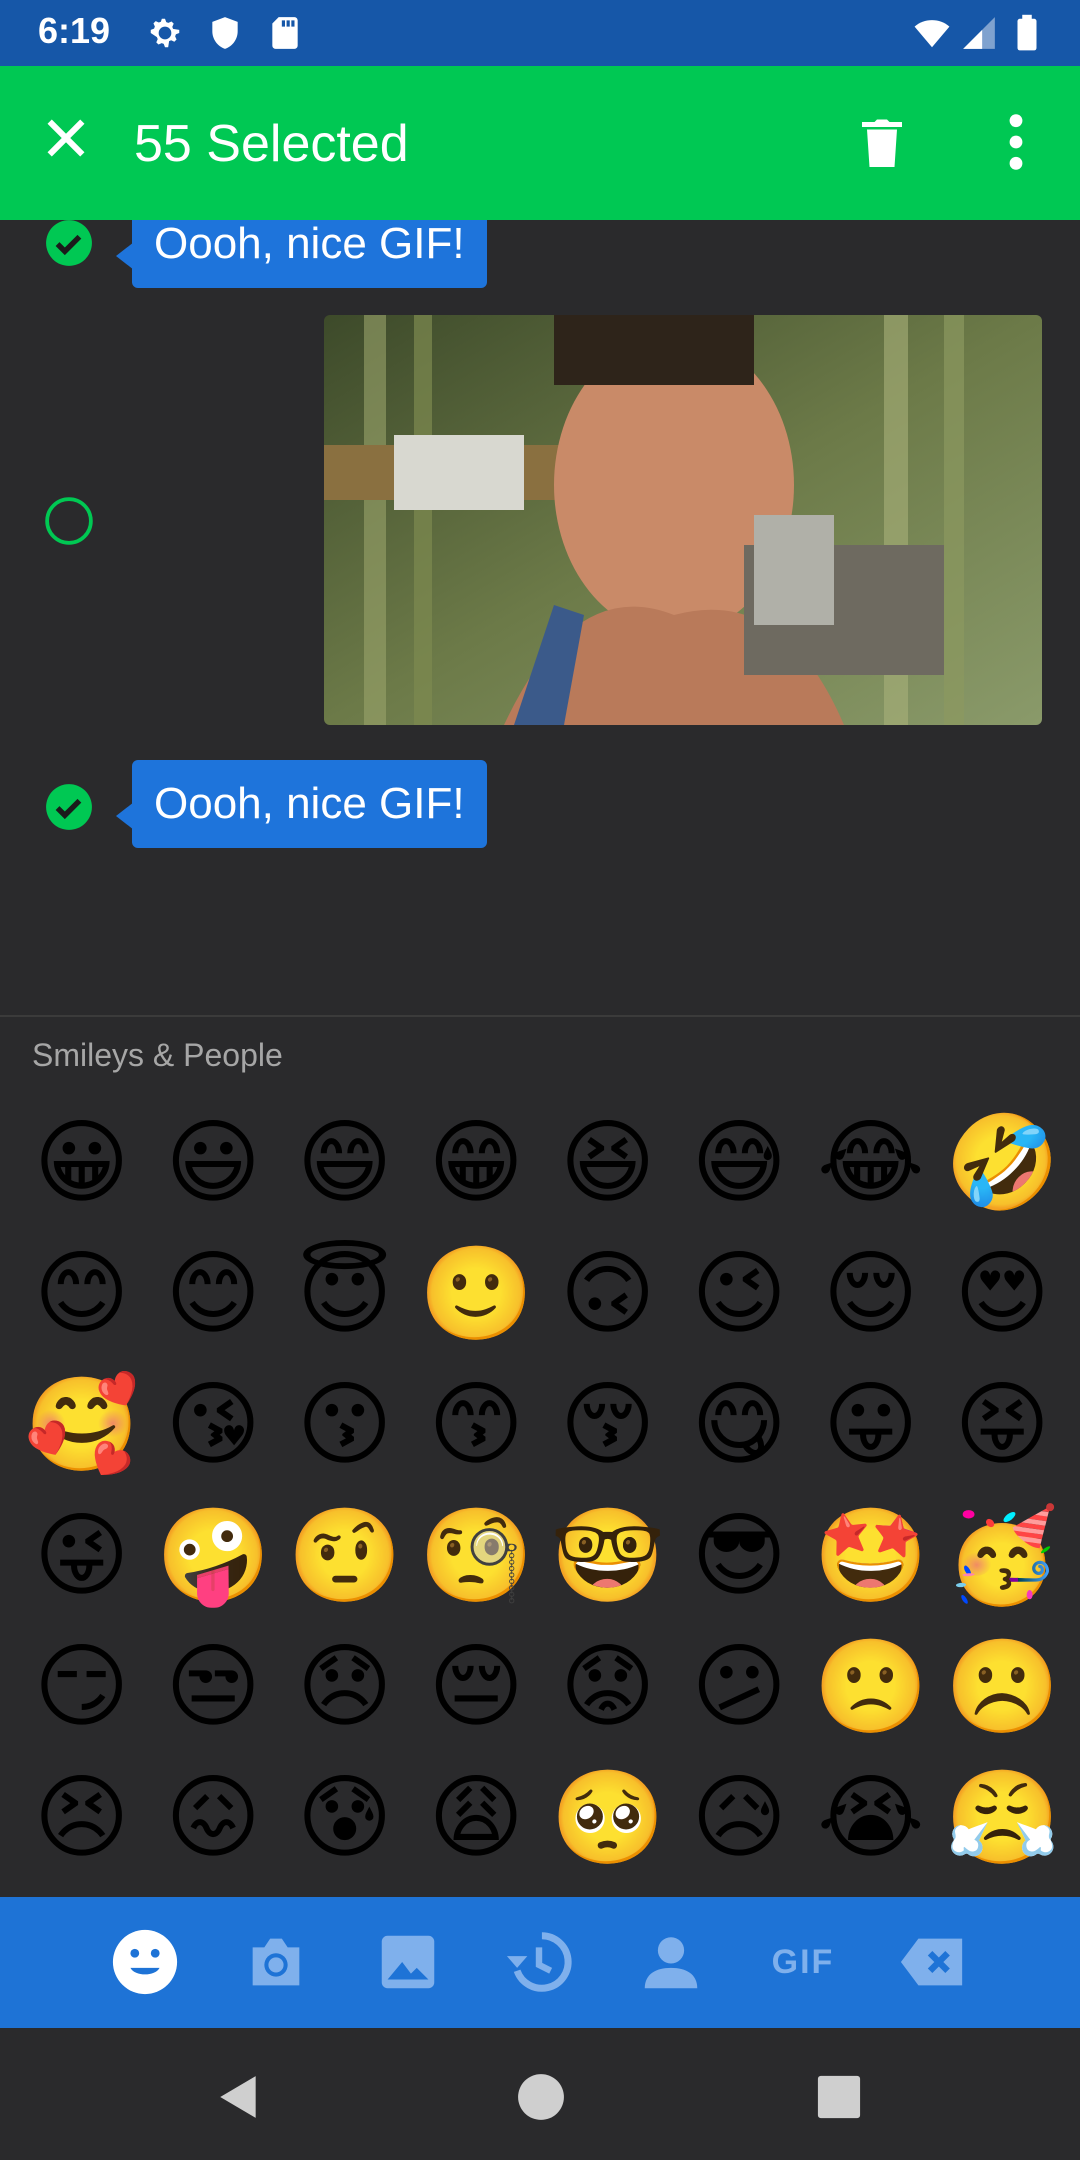  What do you see at coordinates (1003, 1686) in the screenshot?
I see `emoji-key: ☹️` at bounding box center [1003, 1686].